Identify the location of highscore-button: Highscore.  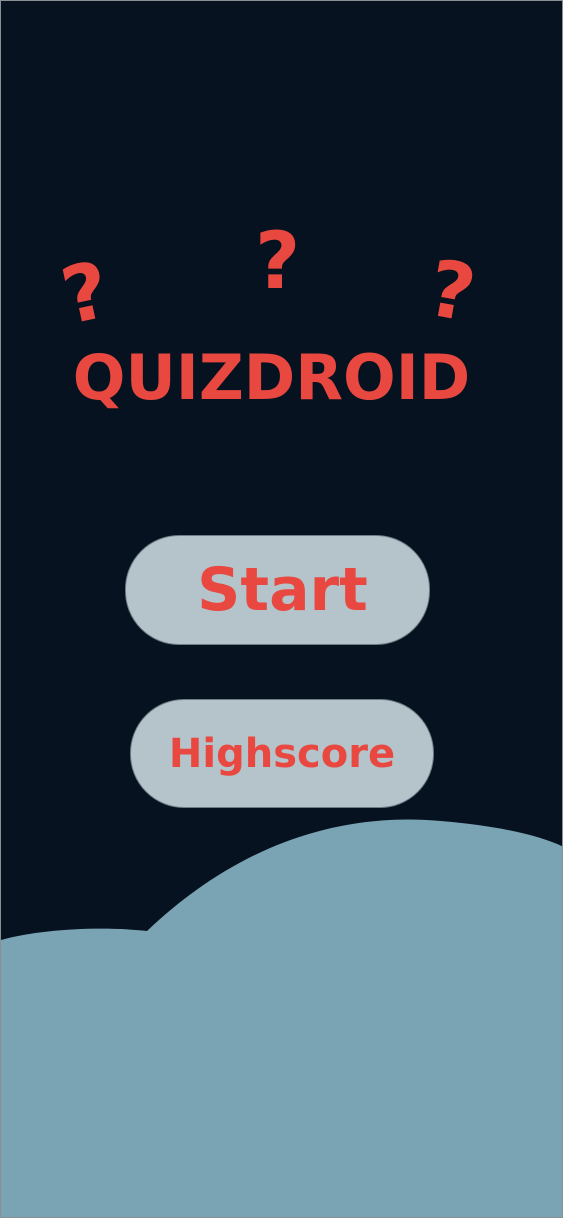
(282, 753).